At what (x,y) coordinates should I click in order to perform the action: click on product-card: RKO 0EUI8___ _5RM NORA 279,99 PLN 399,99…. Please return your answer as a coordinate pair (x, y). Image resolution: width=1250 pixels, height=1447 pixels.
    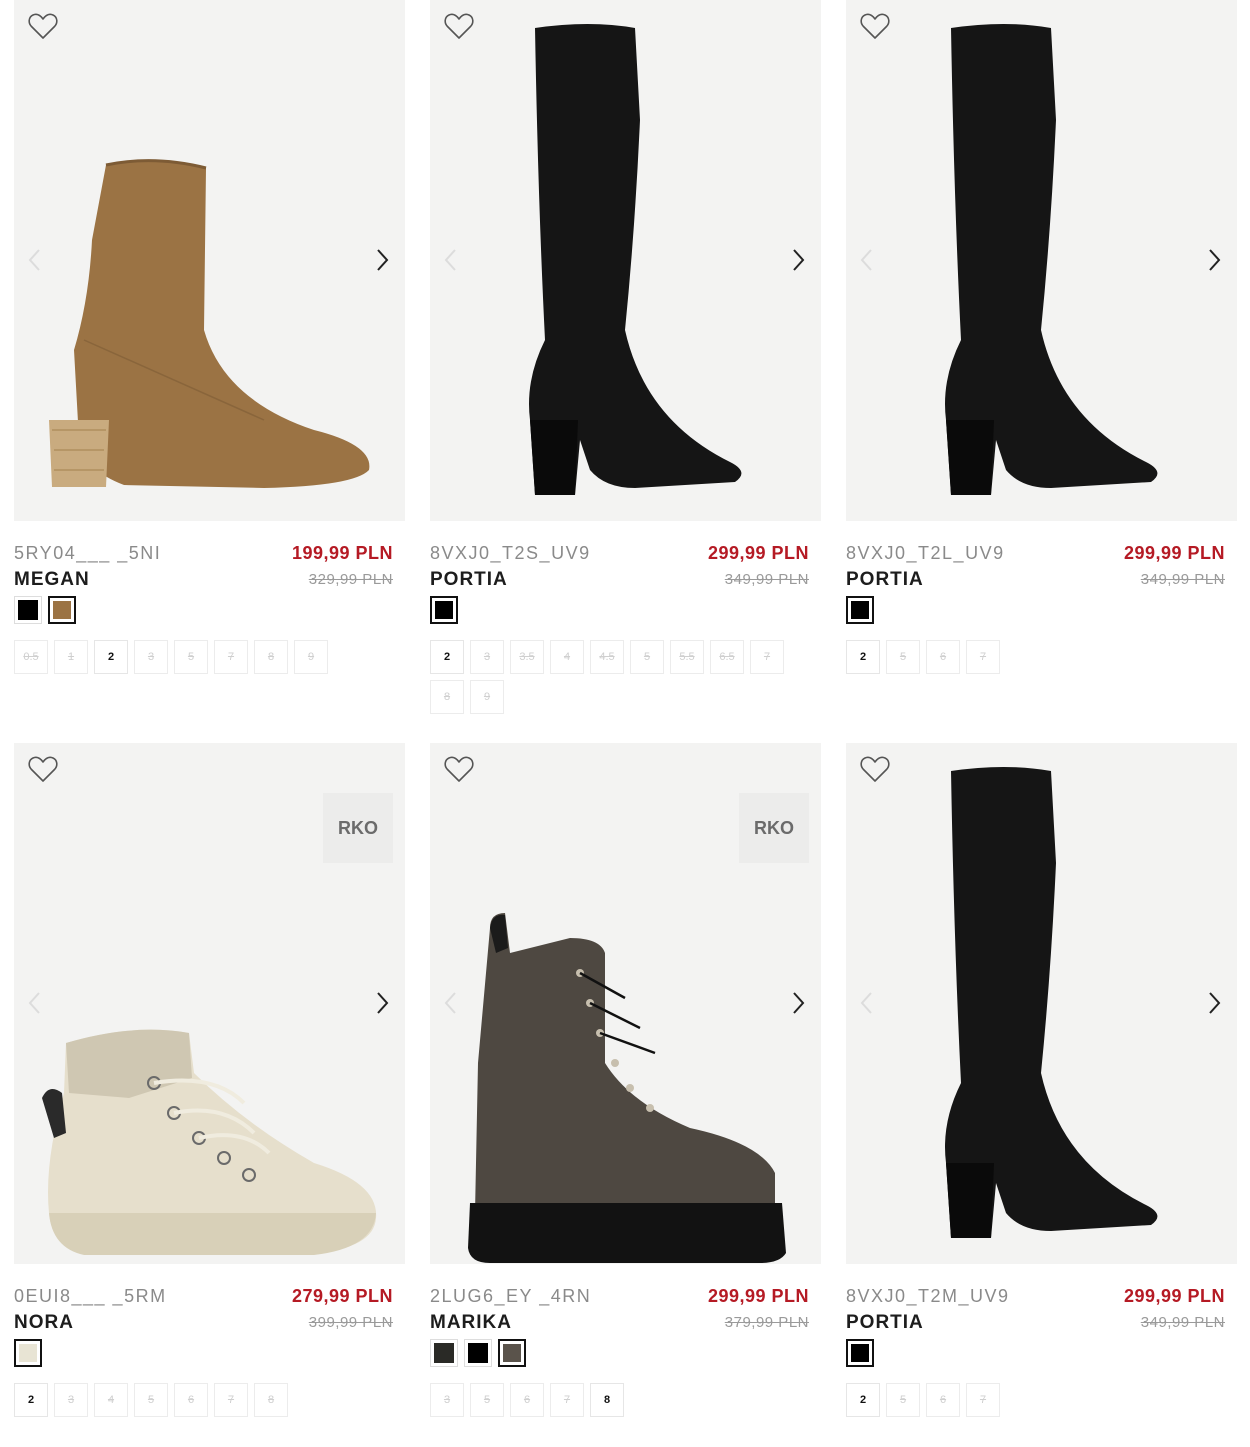
    Looking at the image, I should click on (209, 1080).